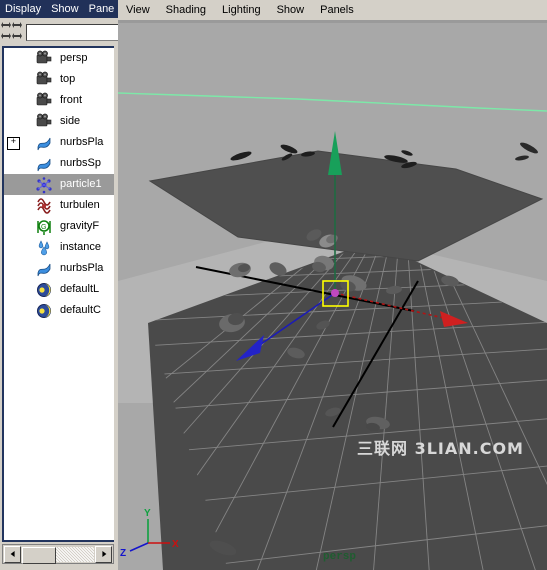 The image size is (547, 570). I want to click on menu-shading: Shading, so click(186, 10).